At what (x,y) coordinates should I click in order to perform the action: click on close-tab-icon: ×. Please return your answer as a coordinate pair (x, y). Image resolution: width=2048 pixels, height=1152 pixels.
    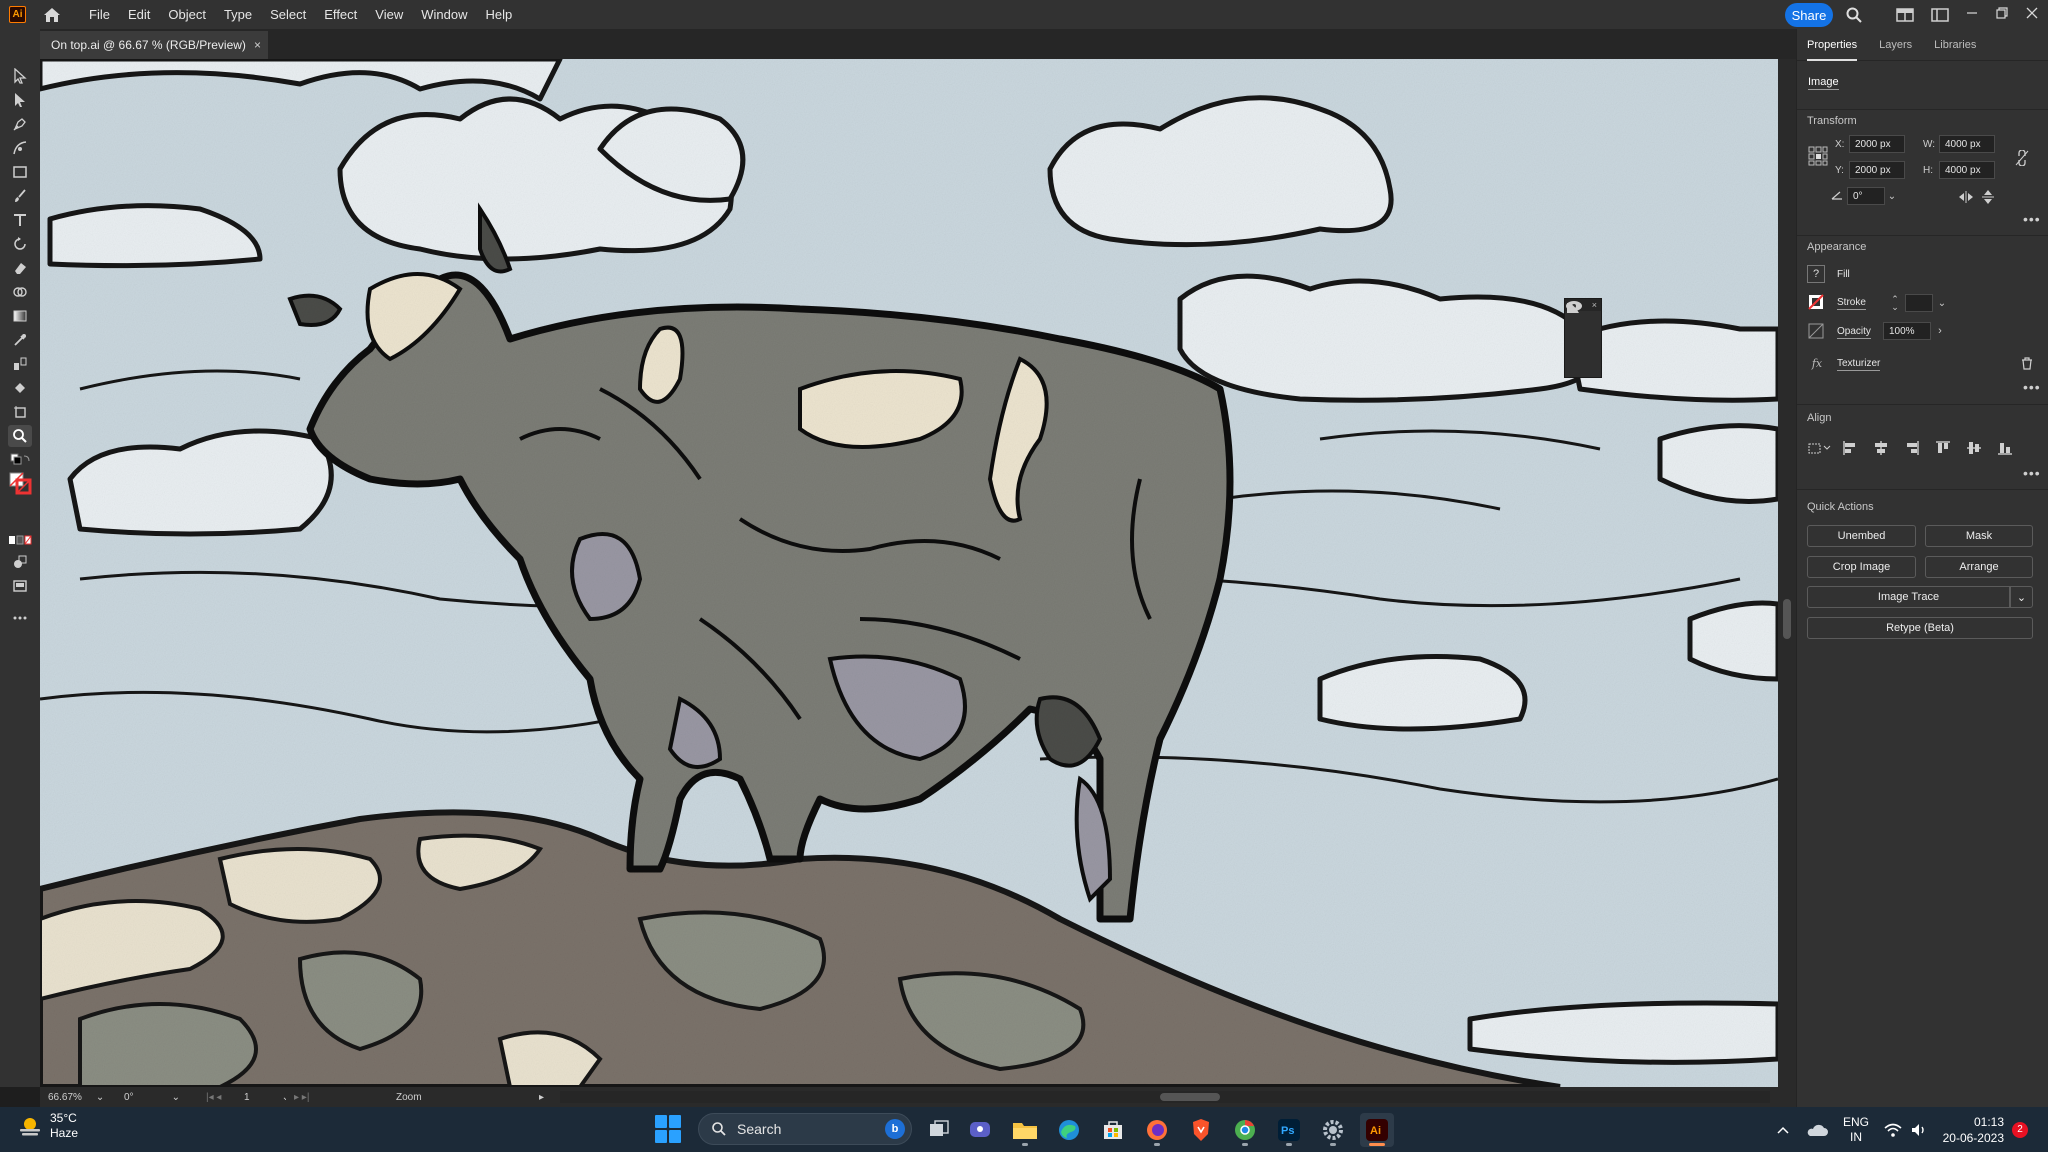
    Looking at the image, I should click on (257, 45).